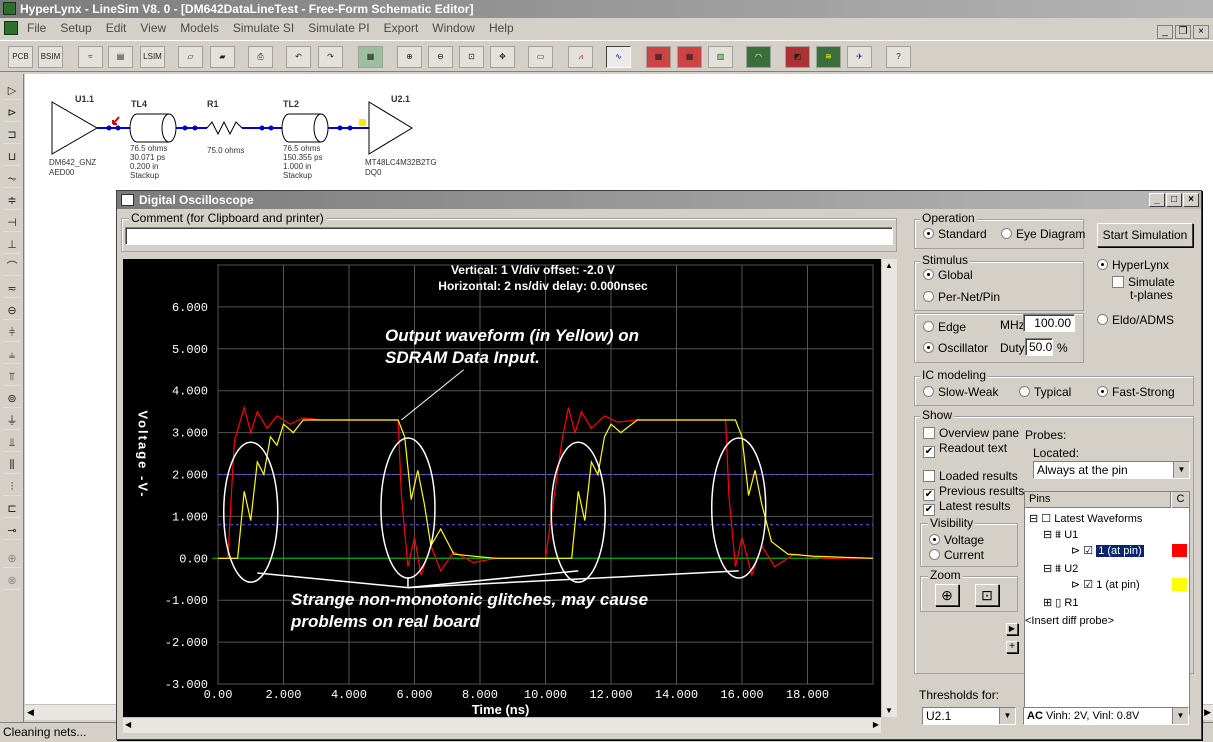  What do you see at coordinates (720, 57) in the screenshot?
I see `spectrum-icon: ▥` at bounding box center [720, 57].